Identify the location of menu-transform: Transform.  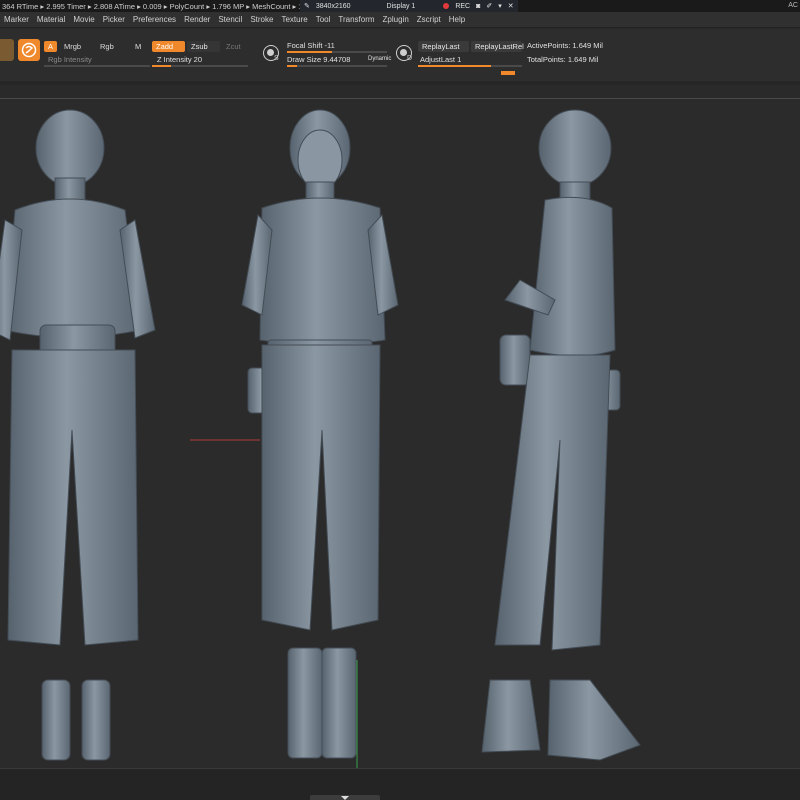
(356, 20).